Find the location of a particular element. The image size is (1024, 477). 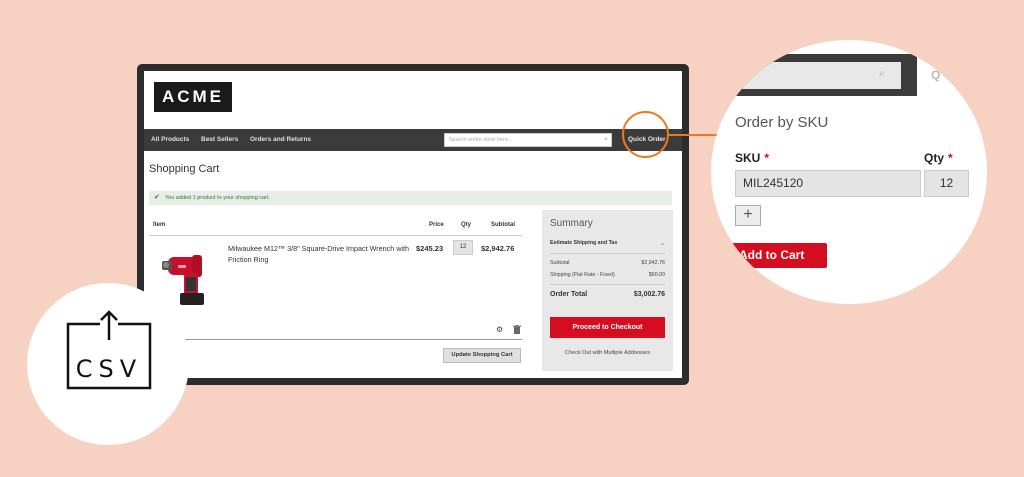

qty-label: Qty * is located at coordinates (938, 158).